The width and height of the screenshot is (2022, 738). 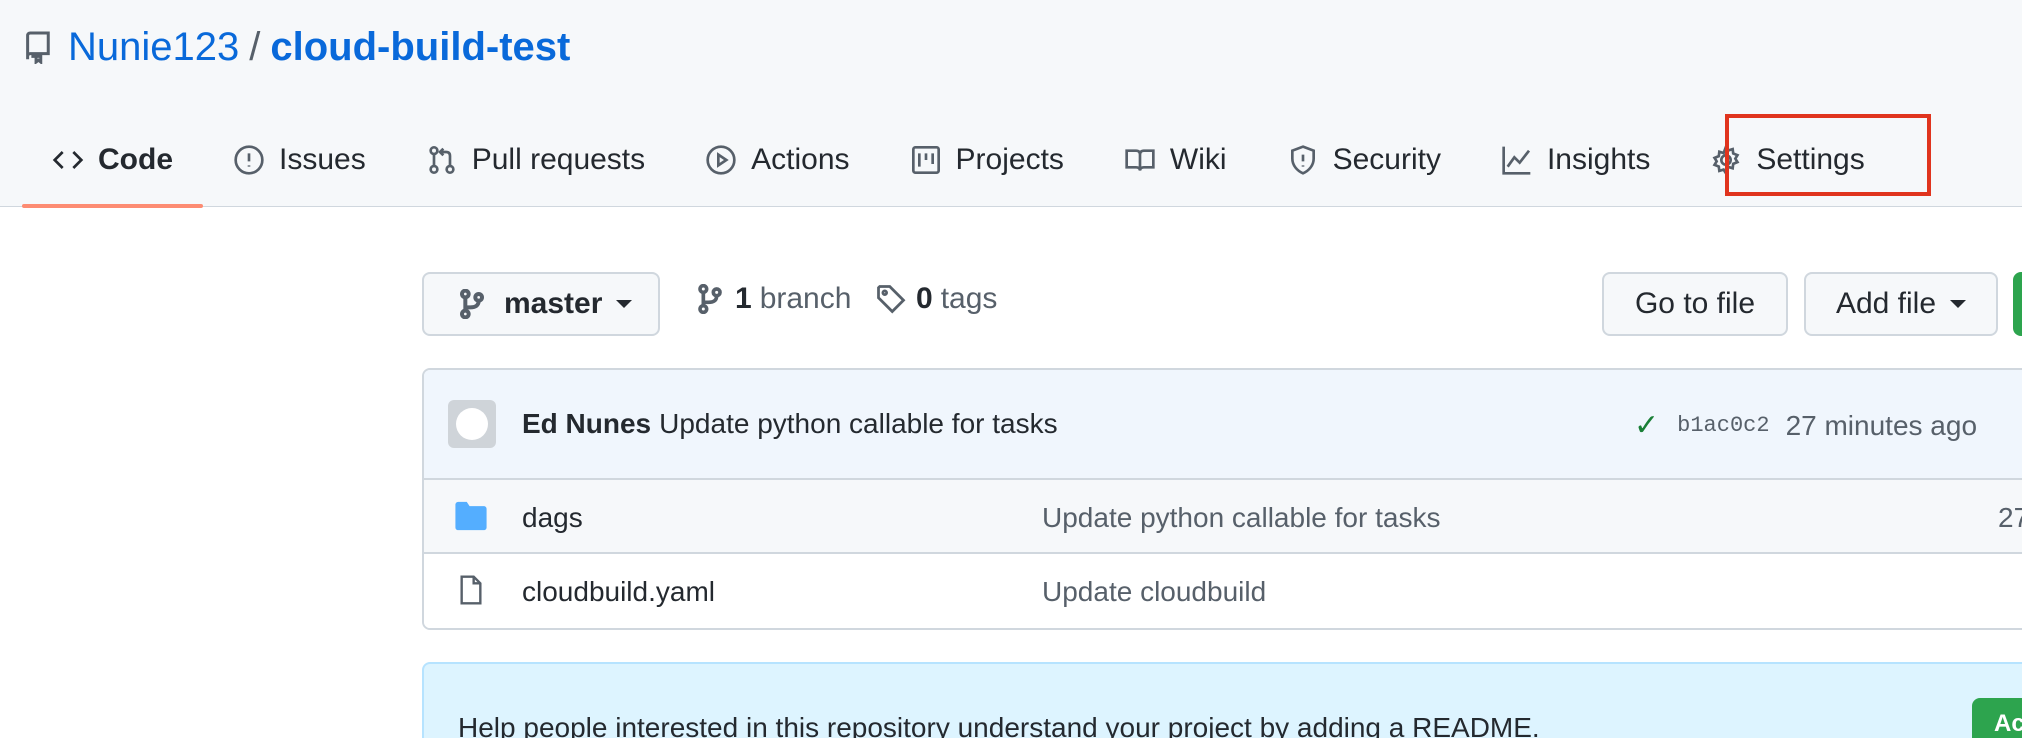 I want to click on repo-icon, so click(x=38, y=47).